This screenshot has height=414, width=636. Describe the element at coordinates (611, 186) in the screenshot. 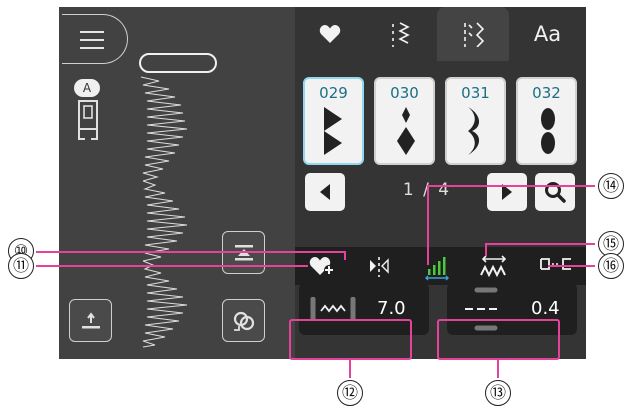

I see `callout-14: ⑭` at that location.